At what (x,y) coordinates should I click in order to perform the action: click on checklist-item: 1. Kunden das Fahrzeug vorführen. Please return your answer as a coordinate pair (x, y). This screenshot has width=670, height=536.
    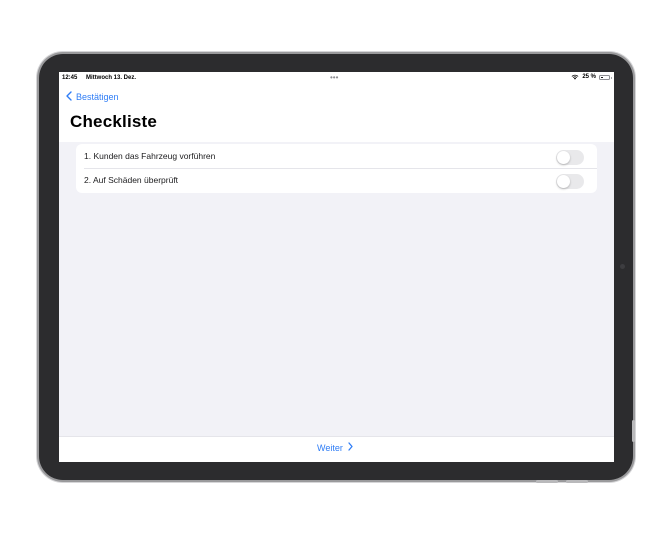
    Looking at the image, I should click on (336, 156).